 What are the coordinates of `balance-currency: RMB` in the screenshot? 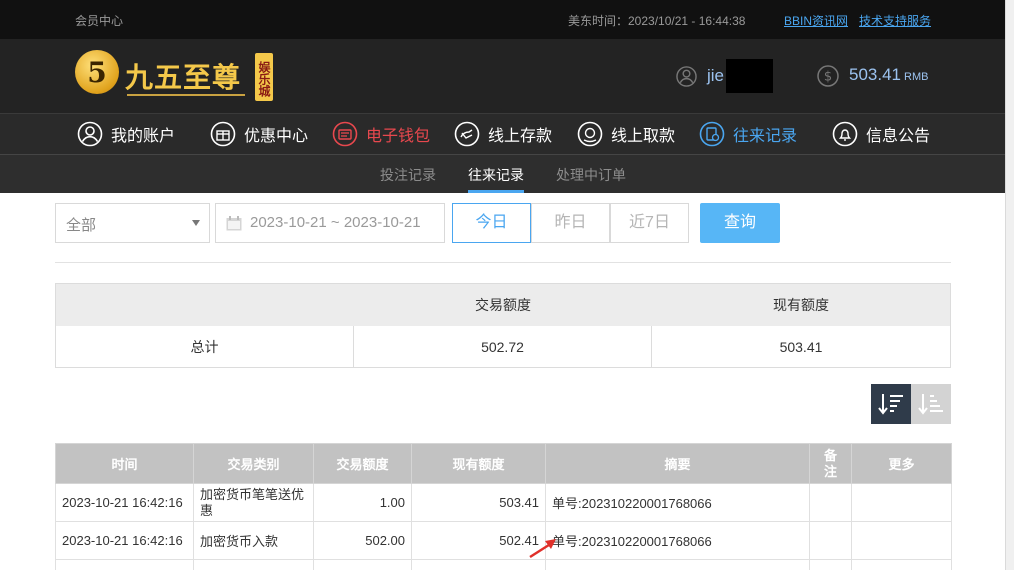 It's located at (916, 77).